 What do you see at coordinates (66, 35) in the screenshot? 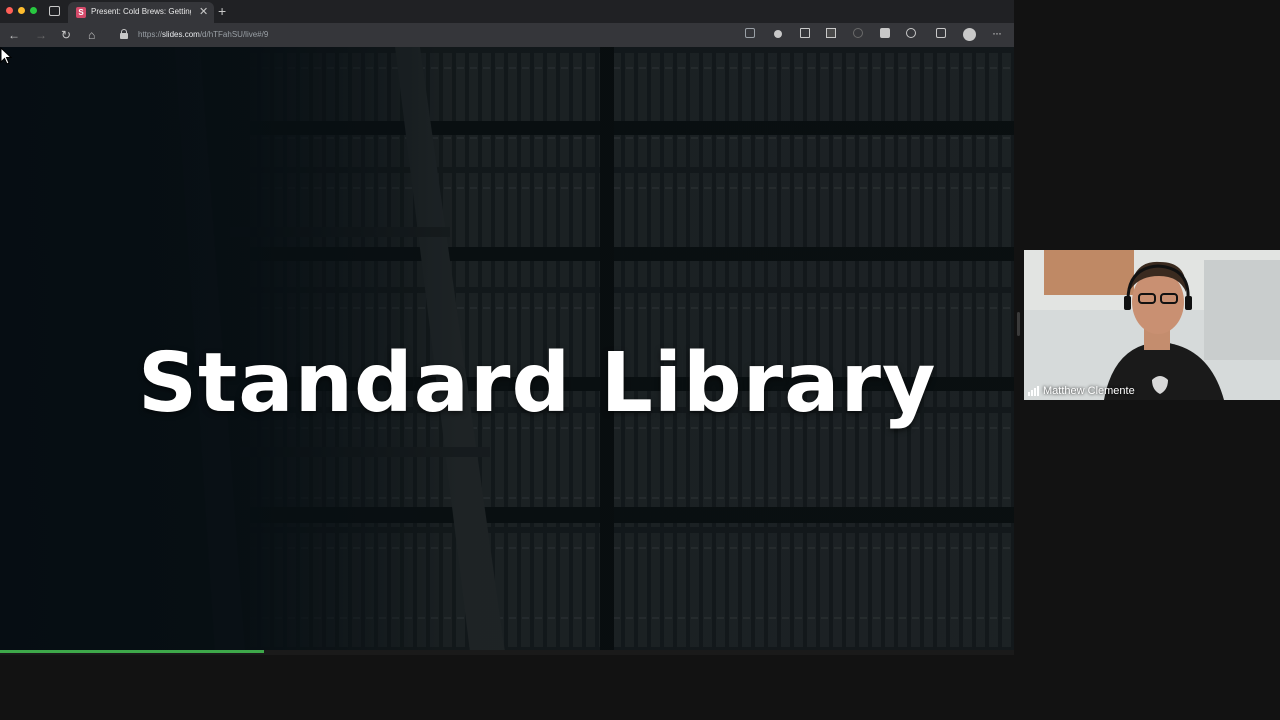
I see `reload-icon: ↻` at bounding box center [66, 35].